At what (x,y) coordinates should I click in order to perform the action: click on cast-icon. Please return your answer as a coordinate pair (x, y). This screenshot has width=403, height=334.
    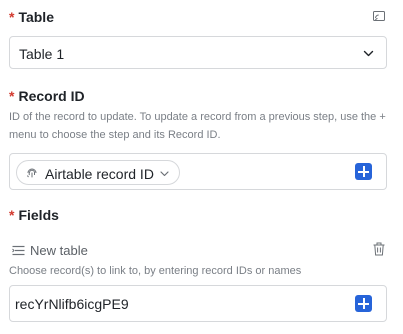
    Looking at the image, I should click on (379, 16).